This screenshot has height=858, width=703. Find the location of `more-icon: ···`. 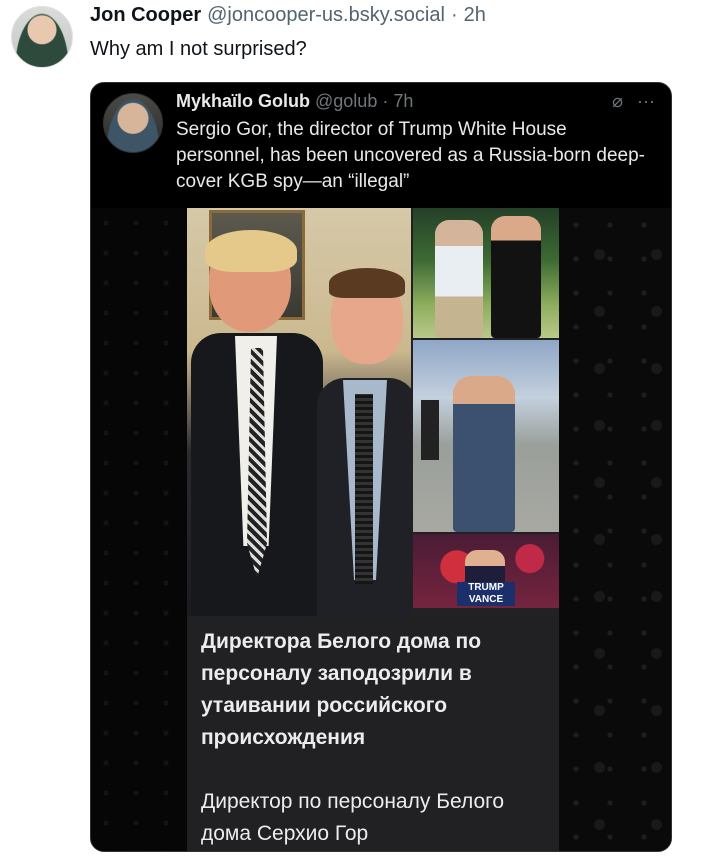

more-icon: ··· is located at coordinates (646, 101).